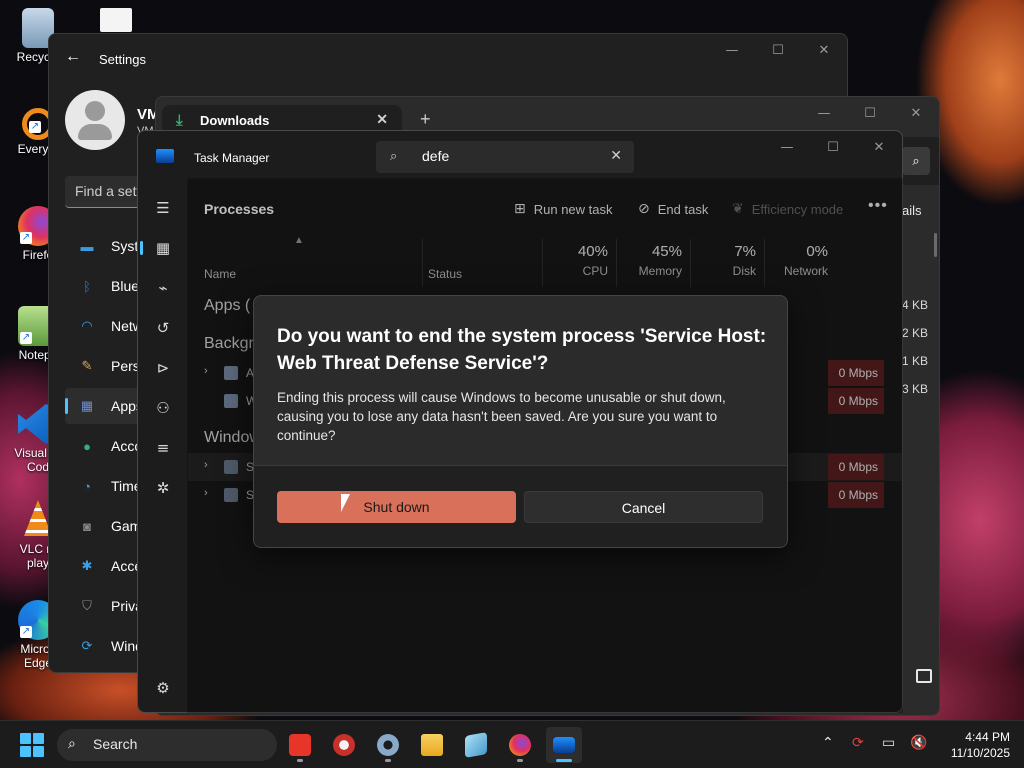 The height and width of the screenshot is (768, 1024). I want to click on search-value: defe, so click(436, 156).